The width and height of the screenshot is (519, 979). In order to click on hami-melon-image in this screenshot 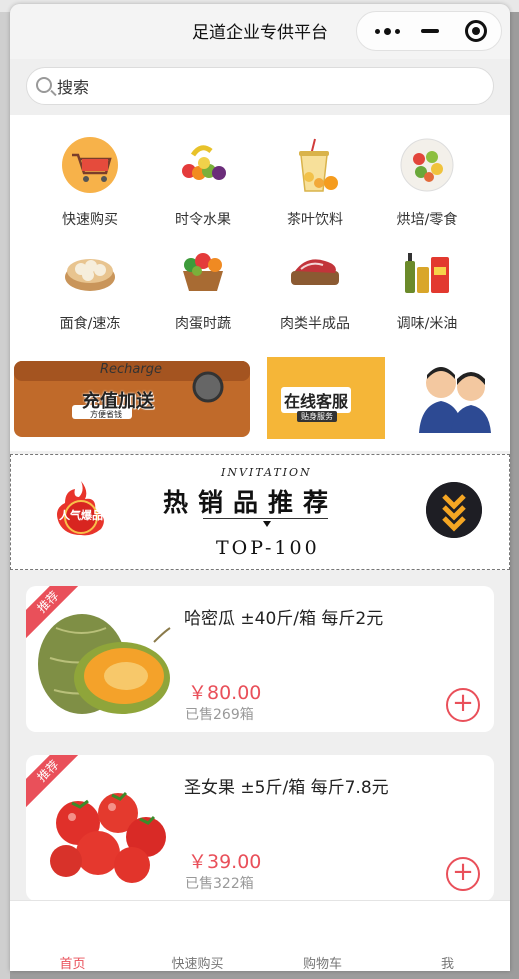, I will do `click(104, 664)`.